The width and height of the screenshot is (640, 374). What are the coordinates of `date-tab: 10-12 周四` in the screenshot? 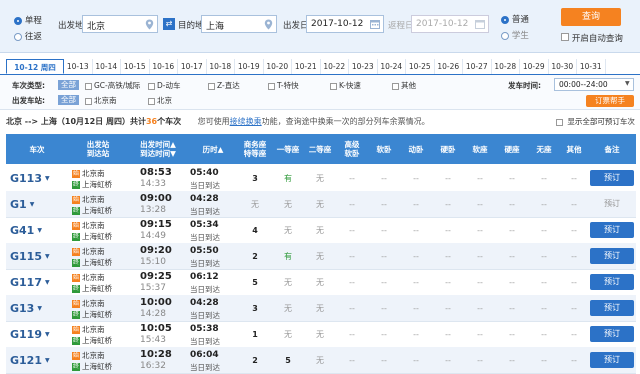 It's located at (35, 66).